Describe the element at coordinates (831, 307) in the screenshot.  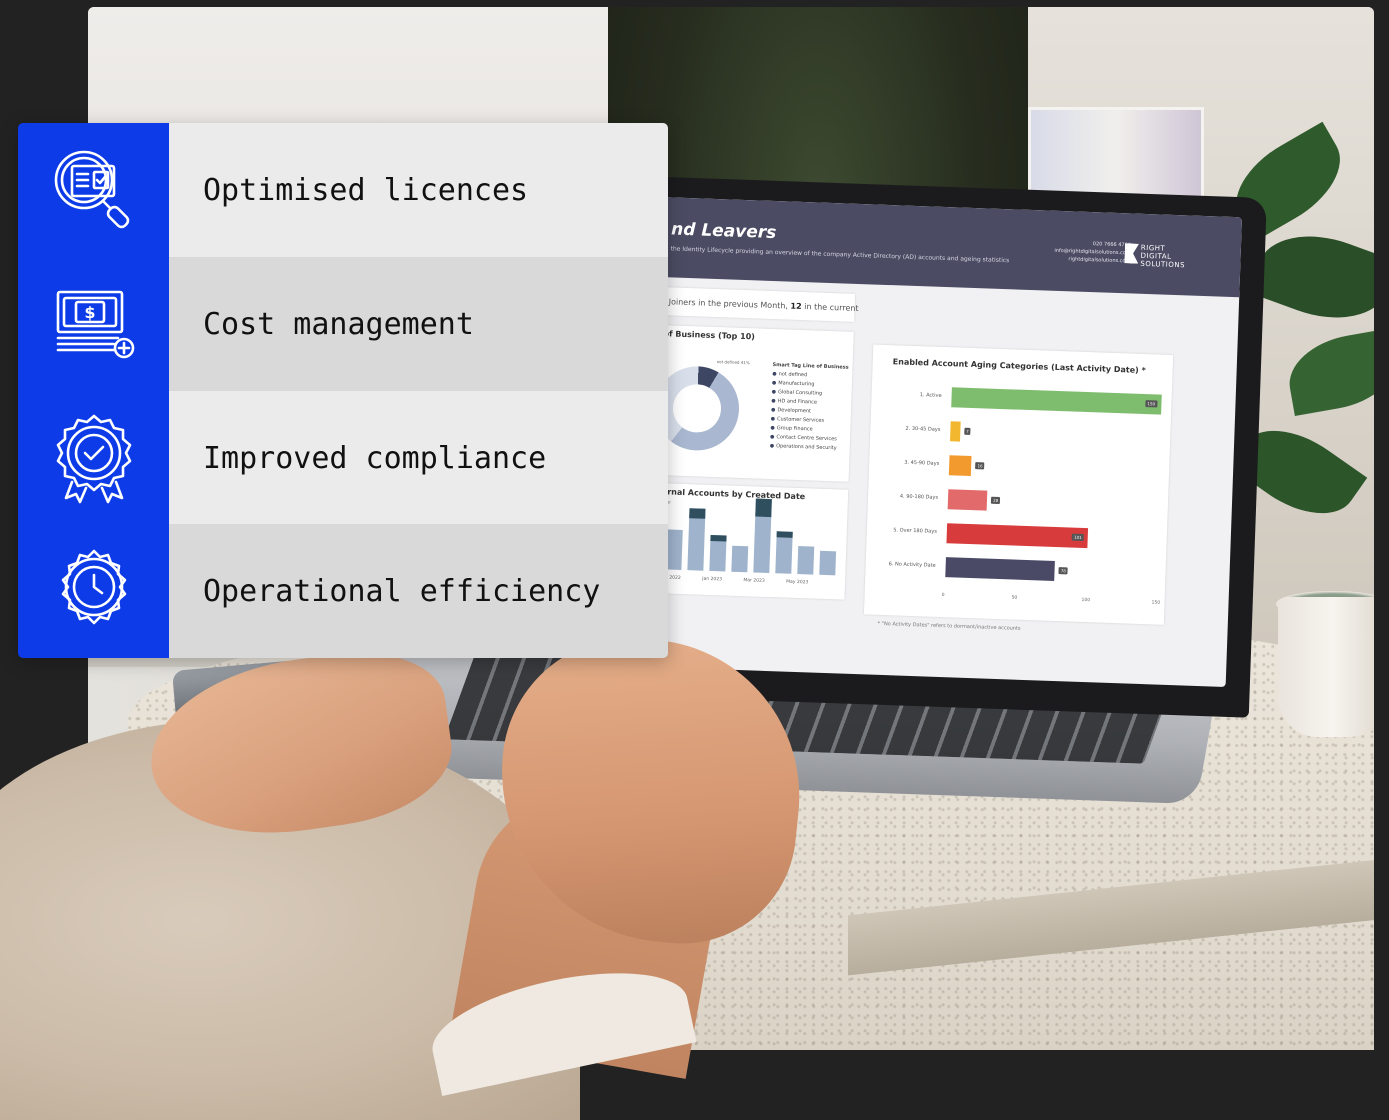
I see `kpi-suffix: in the current` at that location.